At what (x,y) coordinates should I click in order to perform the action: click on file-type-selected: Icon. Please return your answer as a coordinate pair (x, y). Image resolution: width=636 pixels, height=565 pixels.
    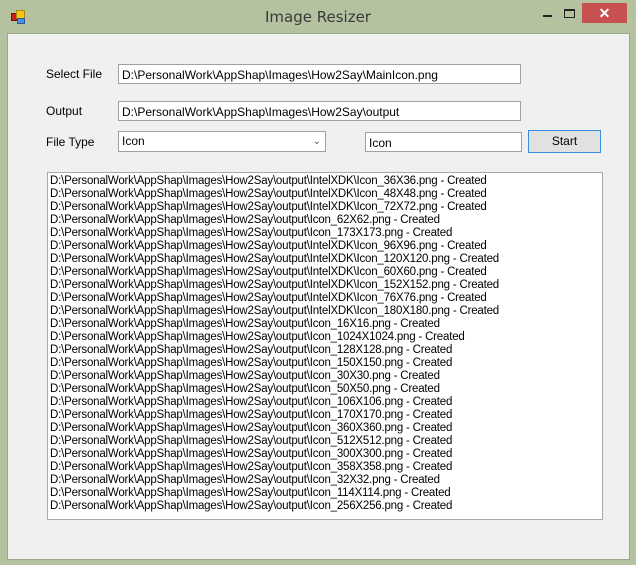
    Looking at the image, I should click on (133, 141).